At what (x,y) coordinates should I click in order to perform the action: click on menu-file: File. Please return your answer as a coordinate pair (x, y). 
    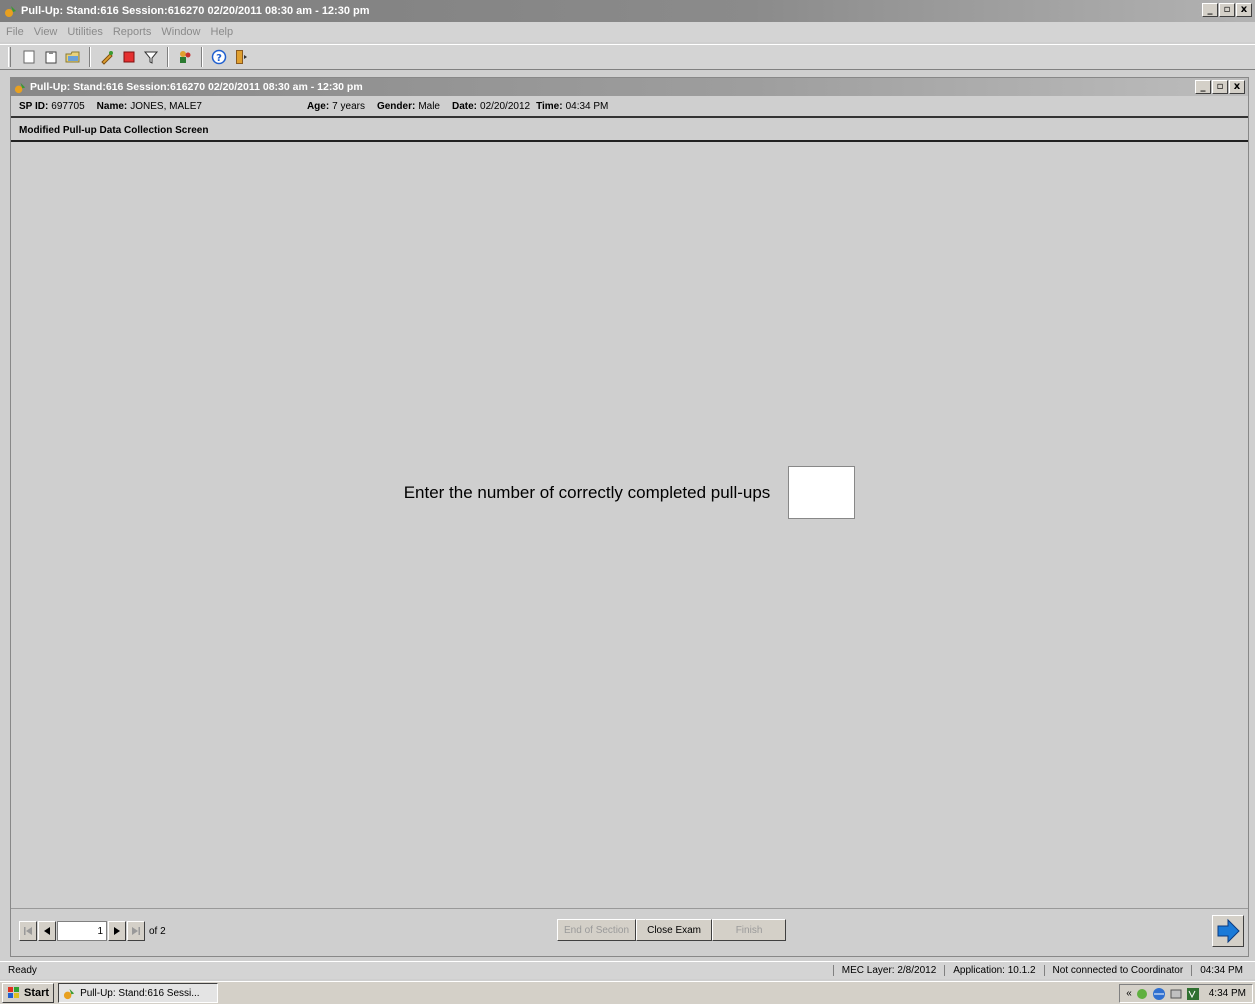
    Looking at the image, I should click on (15, 32).